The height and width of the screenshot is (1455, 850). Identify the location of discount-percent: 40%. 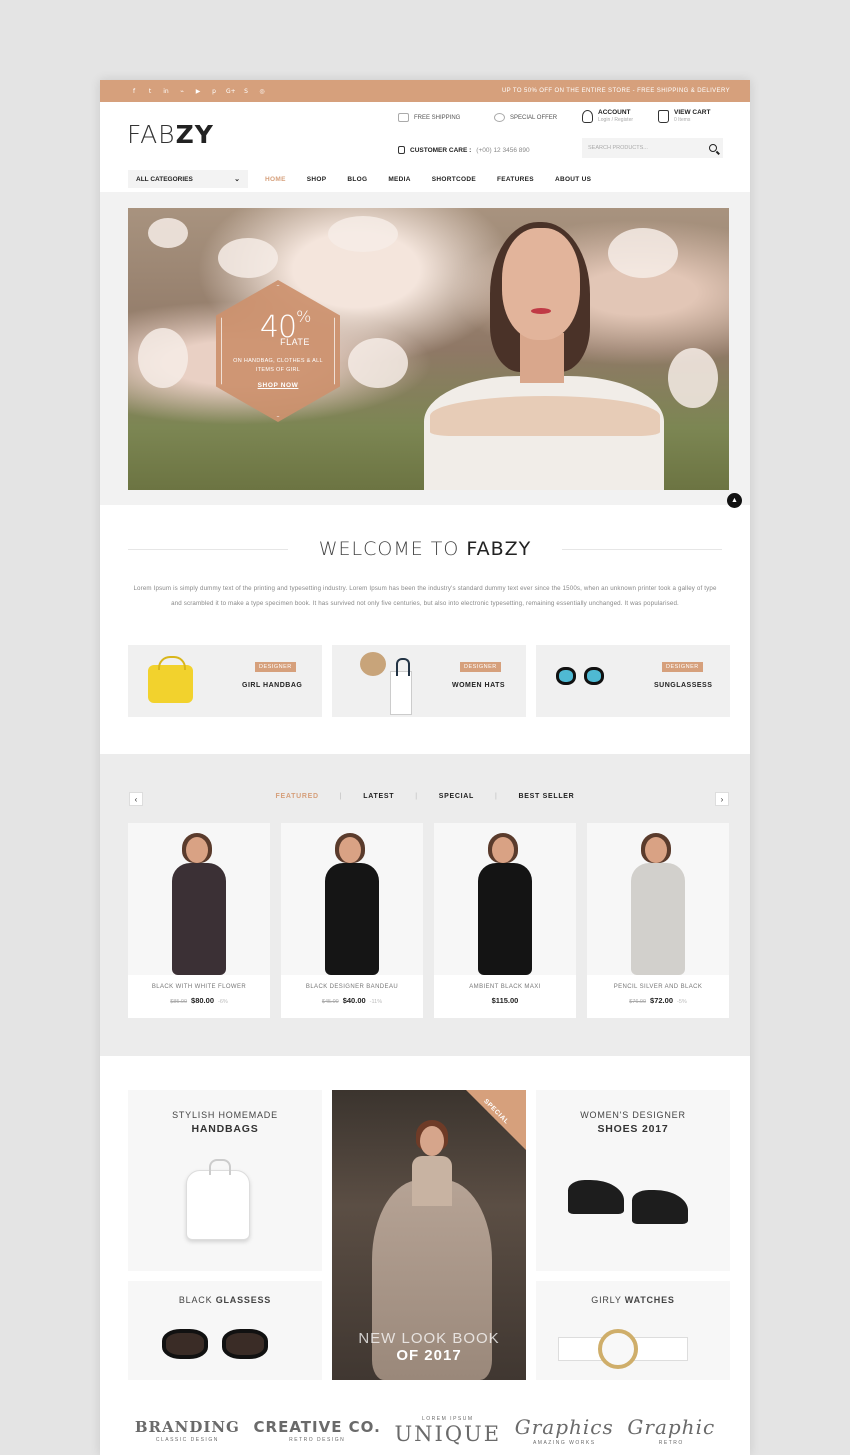
(285, 327).